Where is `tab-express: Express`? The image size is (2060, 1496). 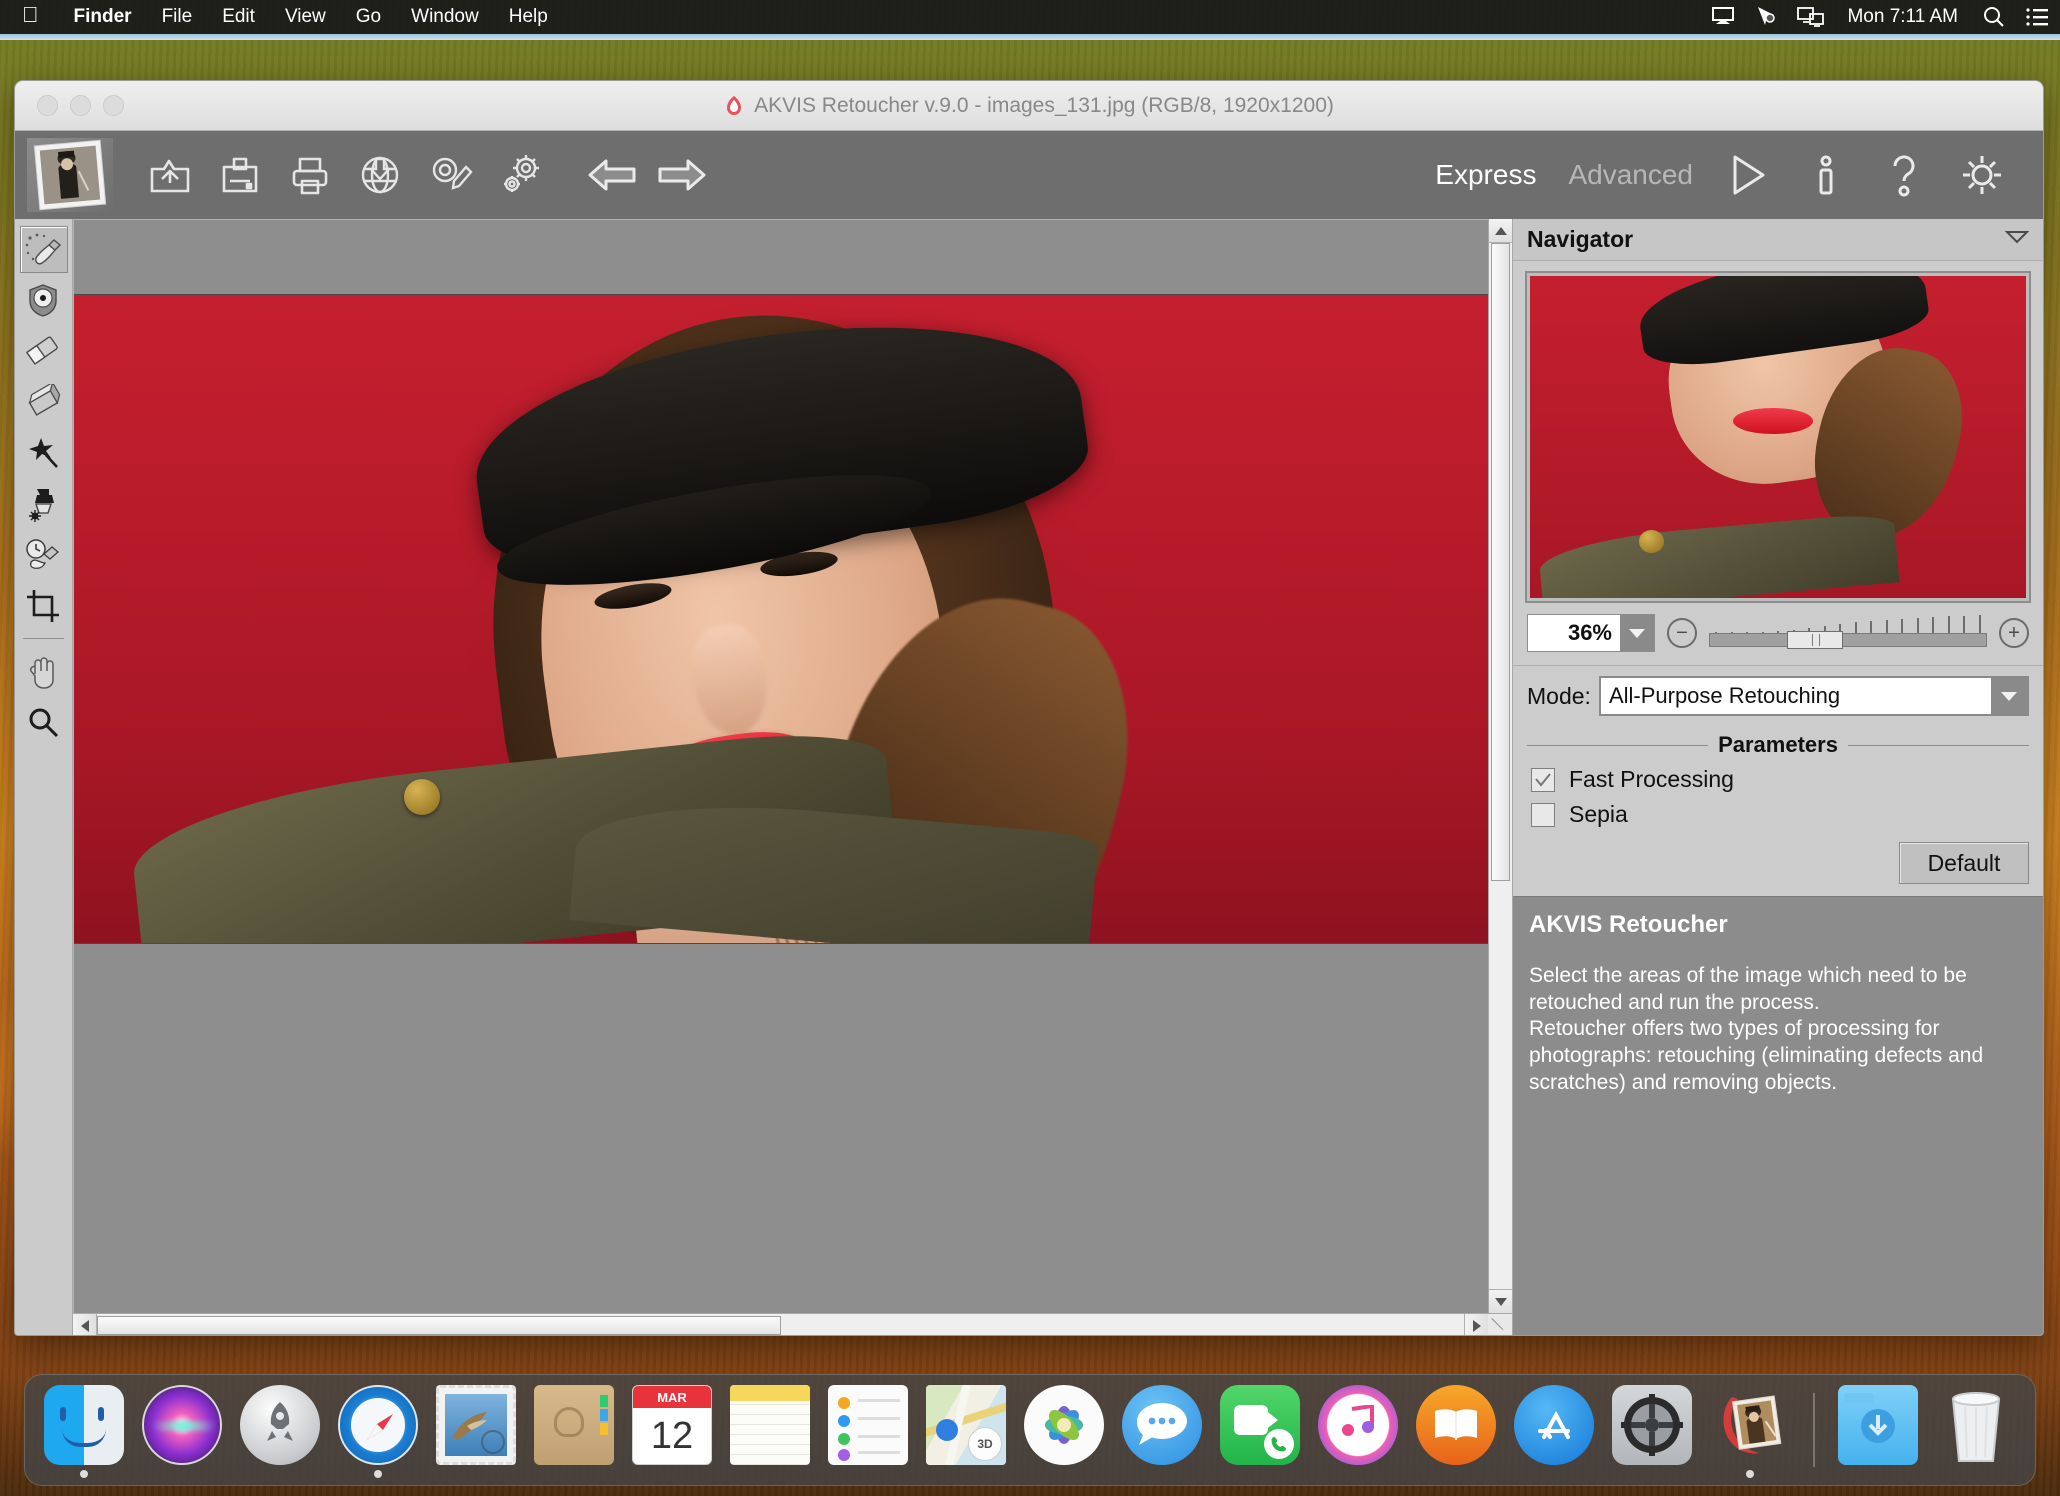 tab-express: Express is located at coordinates (1485, 175).